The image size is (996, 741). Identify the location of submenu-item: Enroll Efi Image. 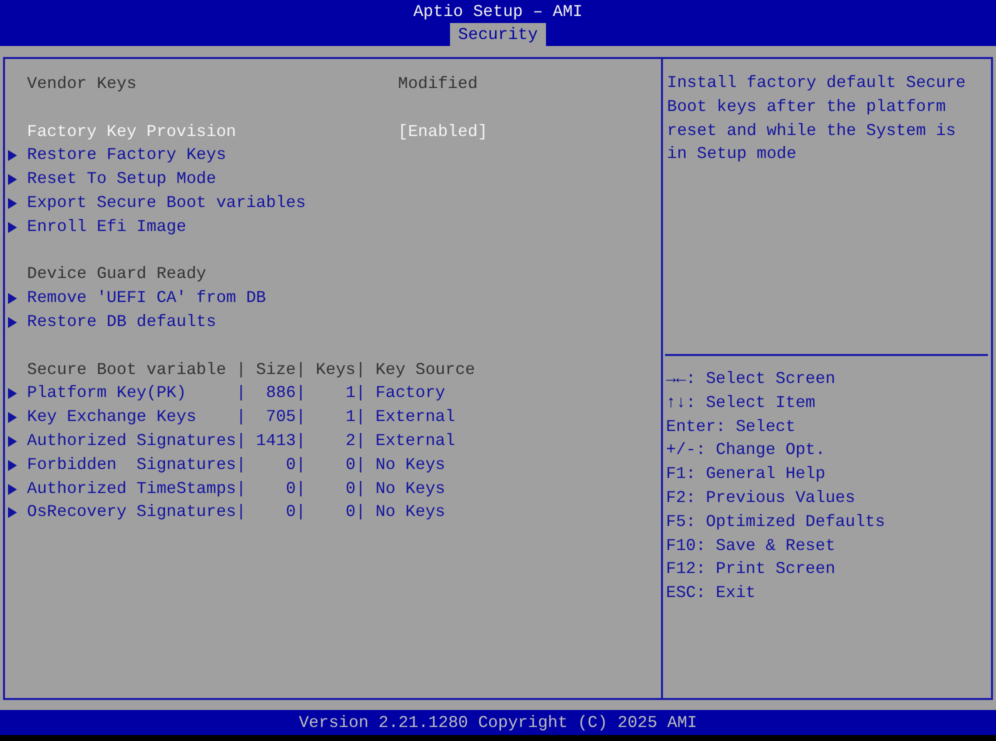
(106, 226).